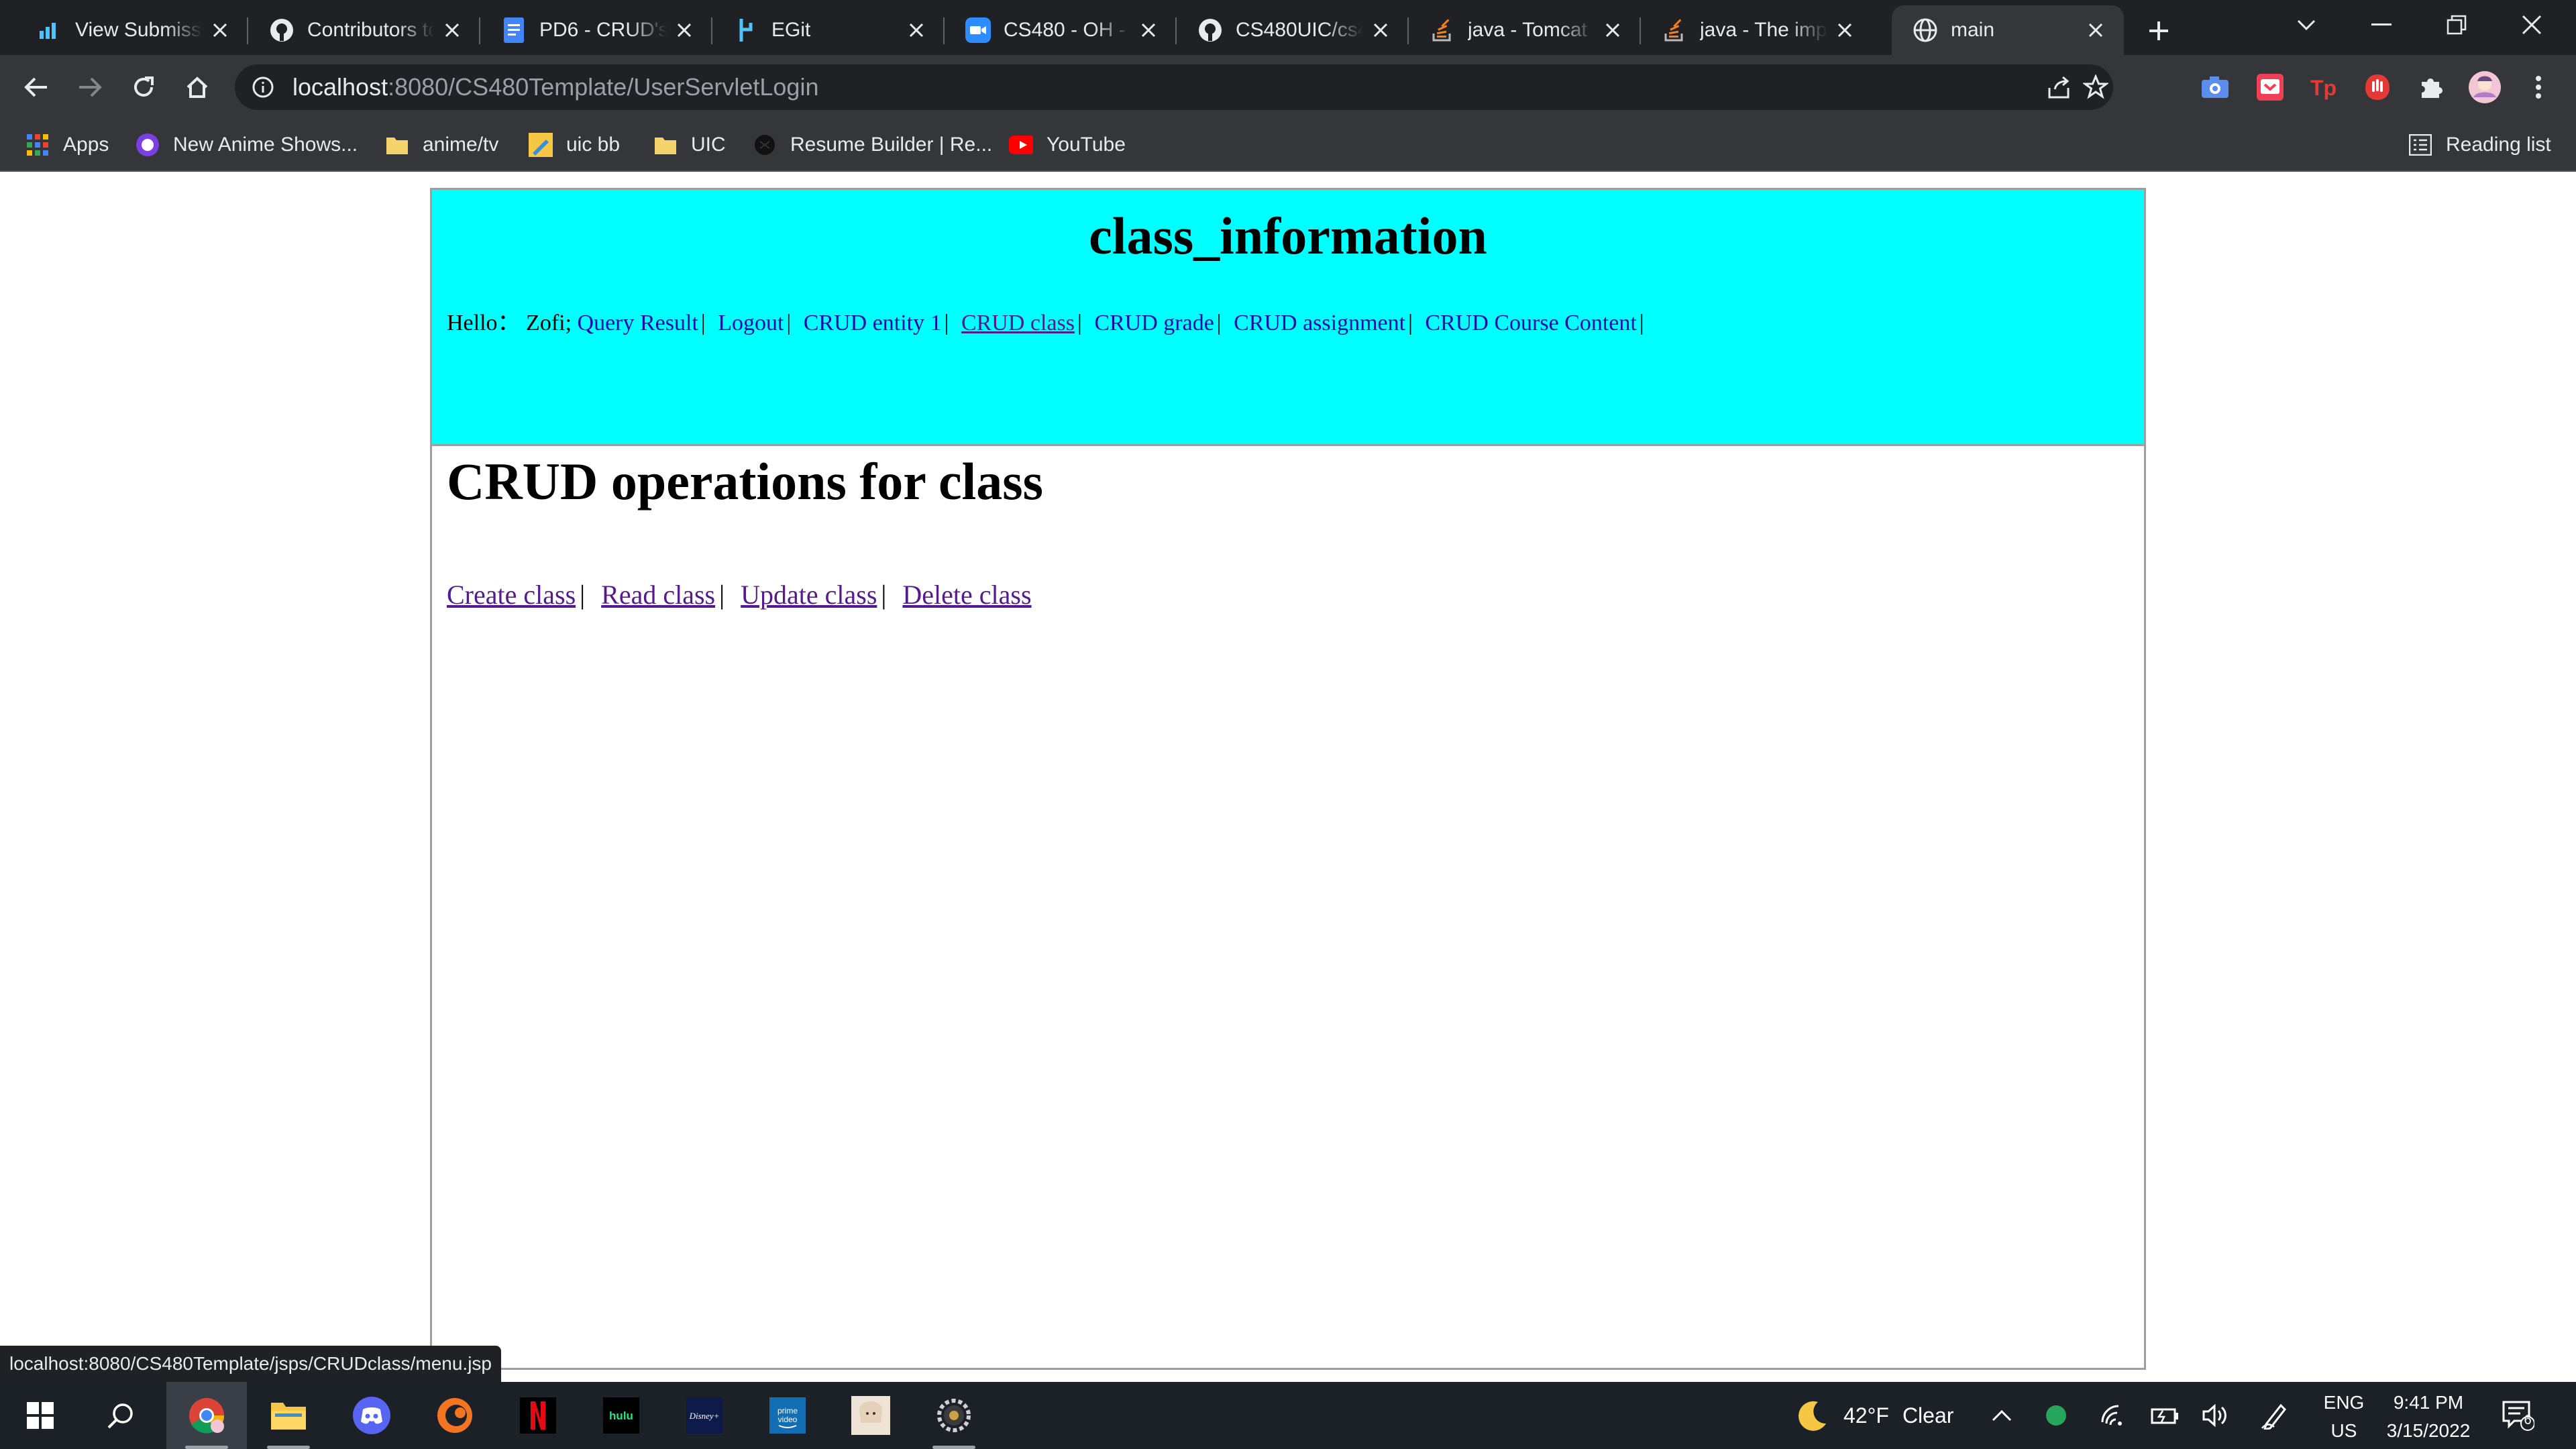 Image resolution: width=2576 pixels, height=1449 pixels. What do you see at coordinates (455, 1415) in the screenshot?
I see `taskbar-crunchyroll` at bounding box center [455, 1415].